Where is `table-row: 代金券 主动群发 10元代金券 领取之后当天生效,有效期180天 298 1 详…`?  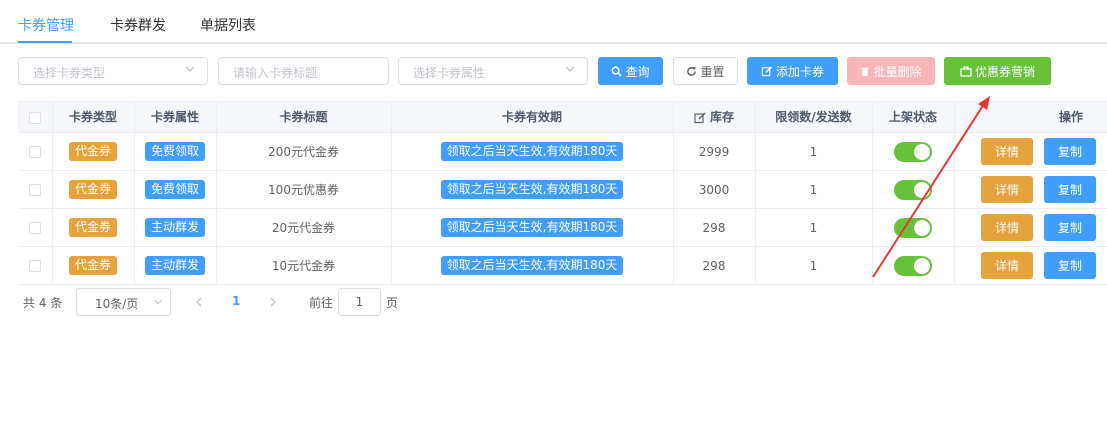 table-row: 代金券 主动群发 10元代金券 领取之后当天生效,有效期180天 298 1 详… is located at coordinates (562, 266).